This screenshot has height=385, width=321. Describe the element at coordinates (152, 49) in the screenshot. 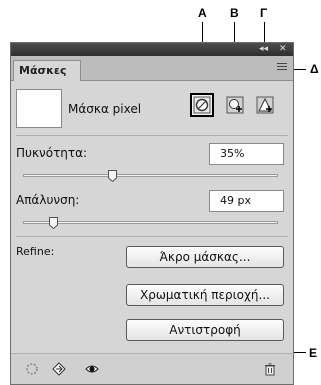

I see `panel-title-bar: ◂◂ ✕` at that location.